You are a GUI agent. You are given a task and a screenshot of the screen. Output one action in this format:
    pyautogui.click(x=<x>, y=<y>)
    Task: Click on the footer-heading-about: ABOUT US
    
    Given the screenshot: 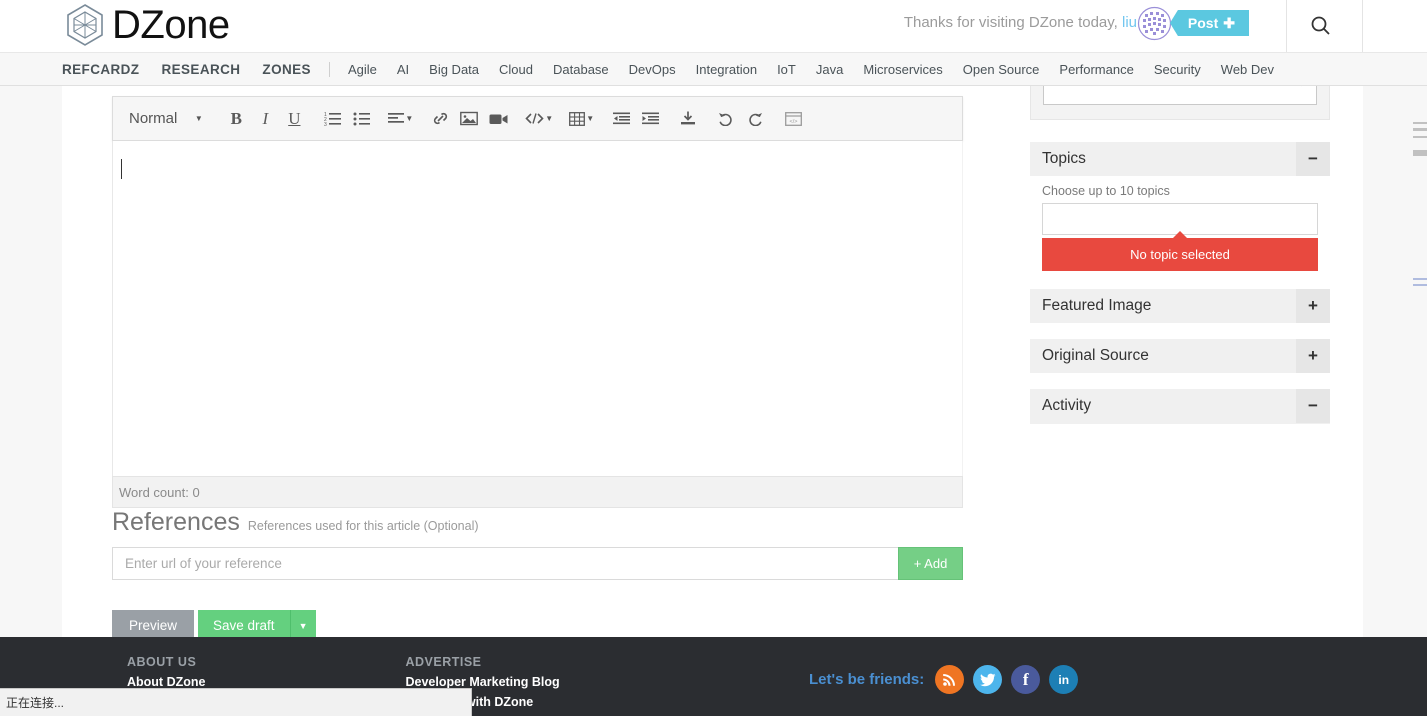 What is the action you would take?
    pyautogui.click(x=162, y=662)
    